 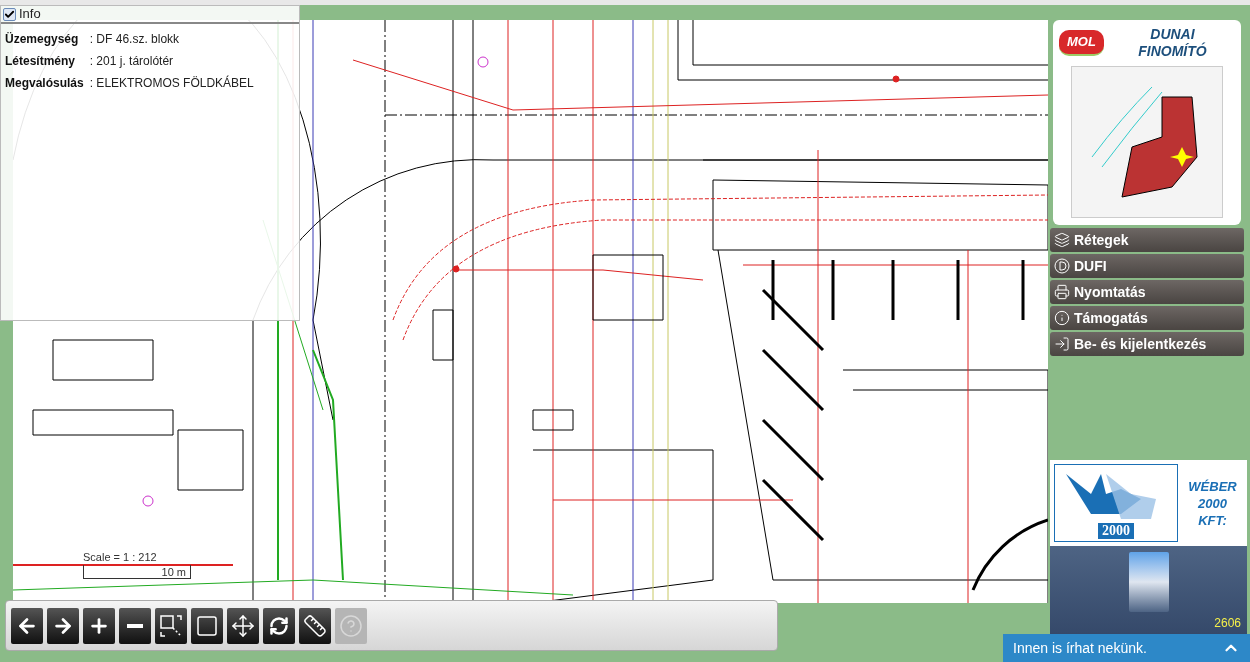 What do you see at coordinates (1147, 240) in the screenshot?
I see `menu-item: Rétegek` at bounding box center [1147, 240].